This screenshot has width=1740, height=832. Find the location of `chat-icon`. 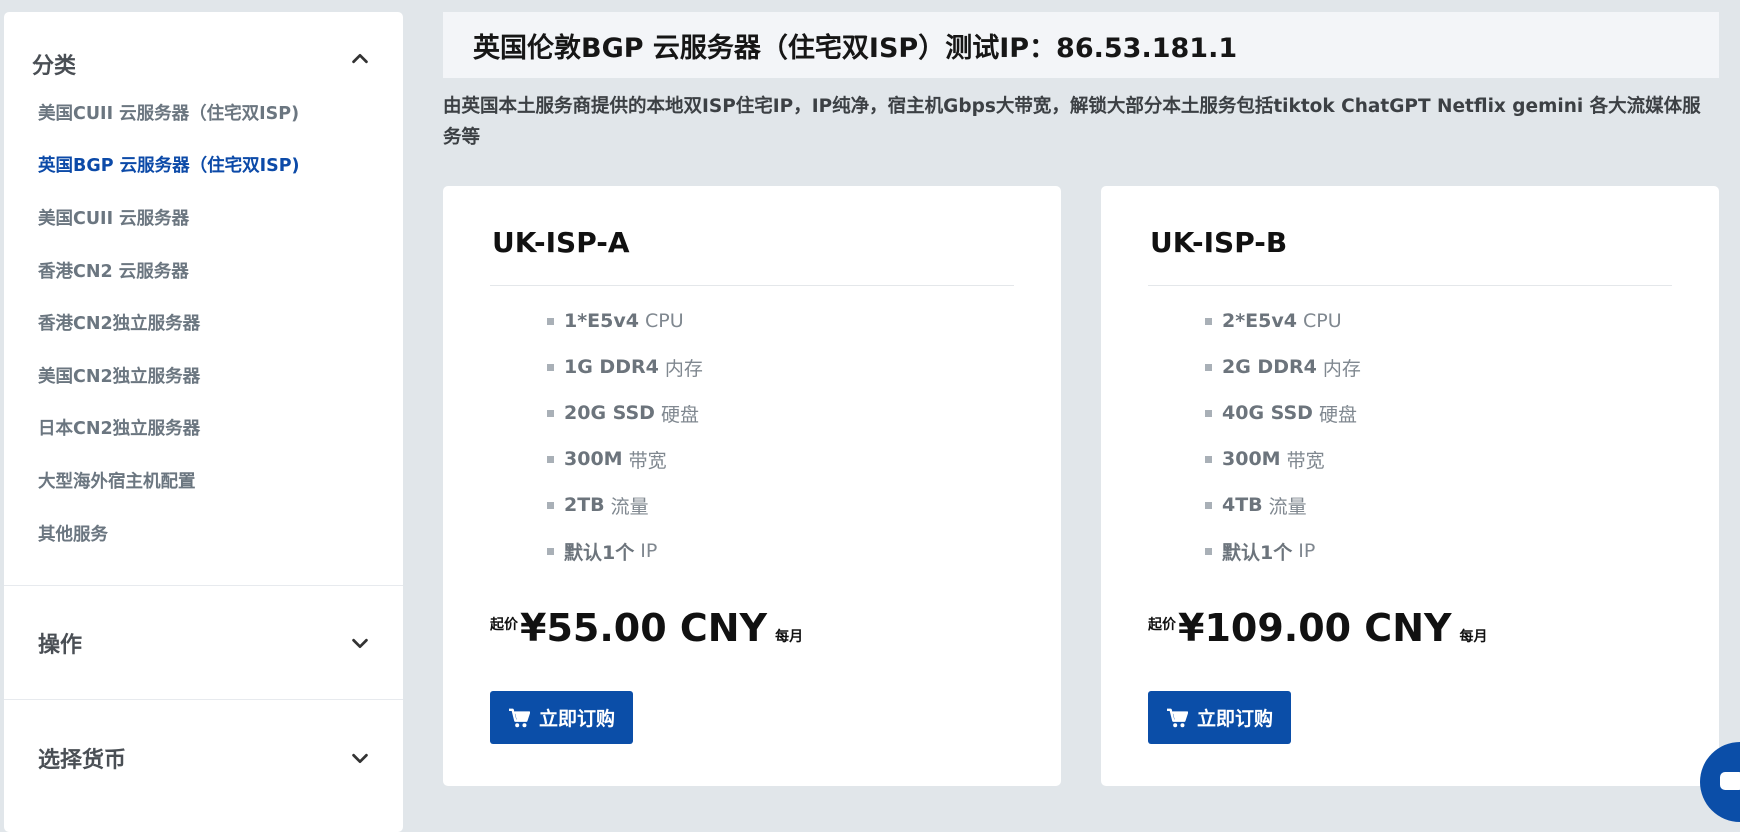

chat-icon is located at coordinates (1730, 781).